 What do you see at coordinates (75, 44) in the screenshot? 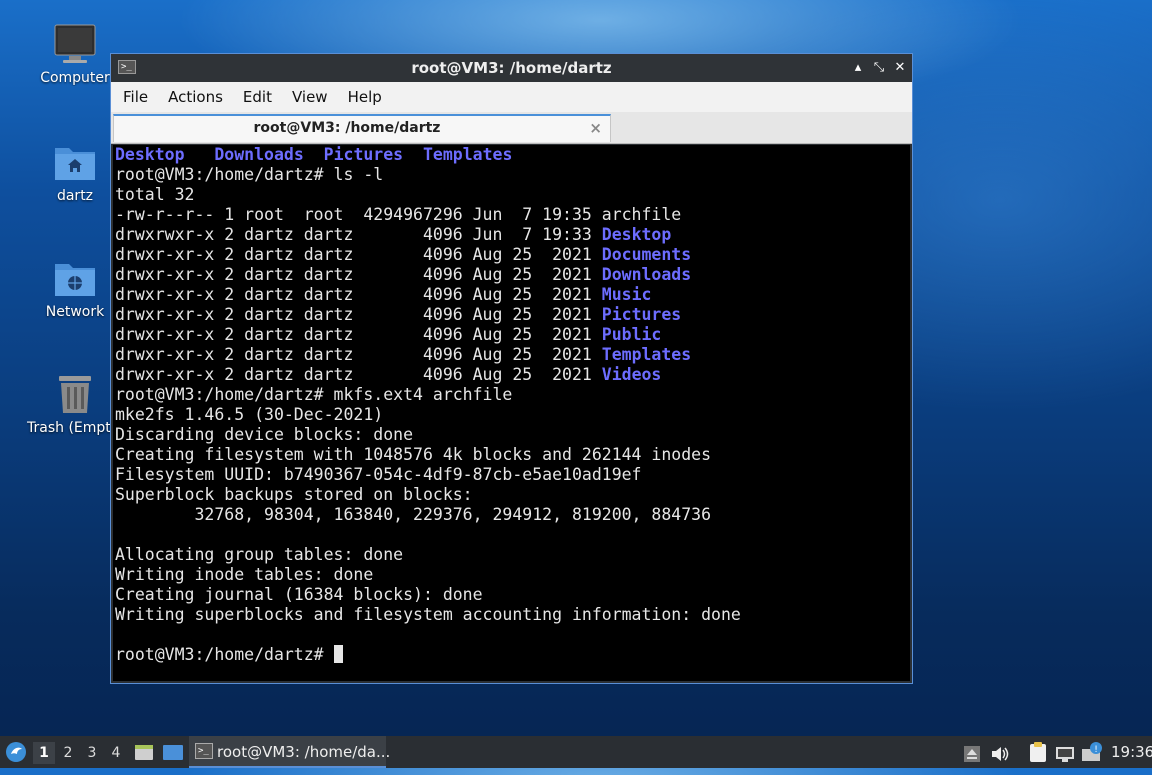
I see `monitor-icon` at bounding box center [75, 44].